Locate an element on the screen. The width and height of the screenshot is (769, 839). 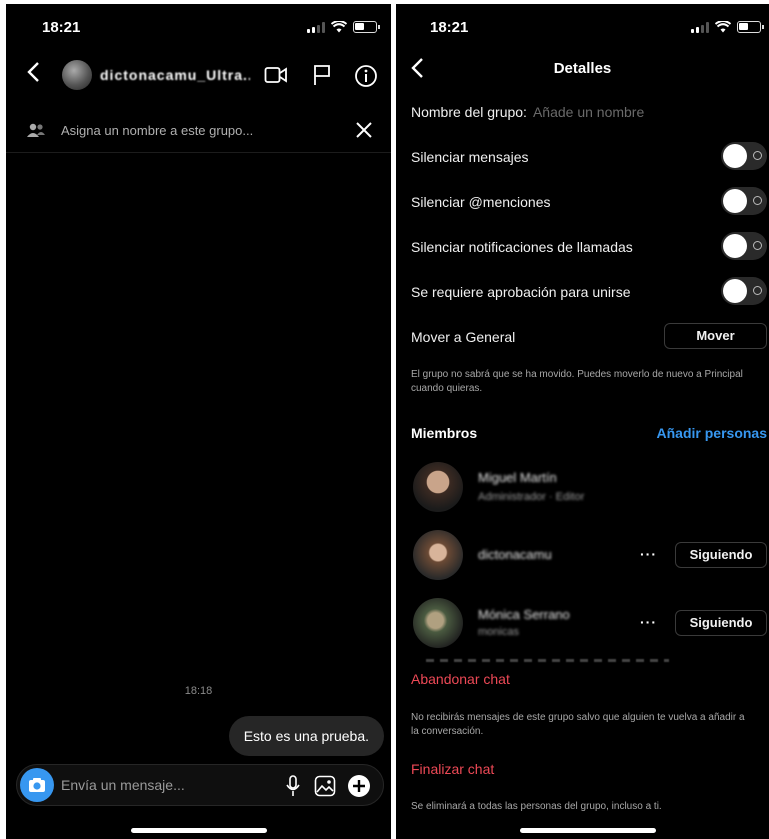
info-icon is located at coordinates (366, 78).